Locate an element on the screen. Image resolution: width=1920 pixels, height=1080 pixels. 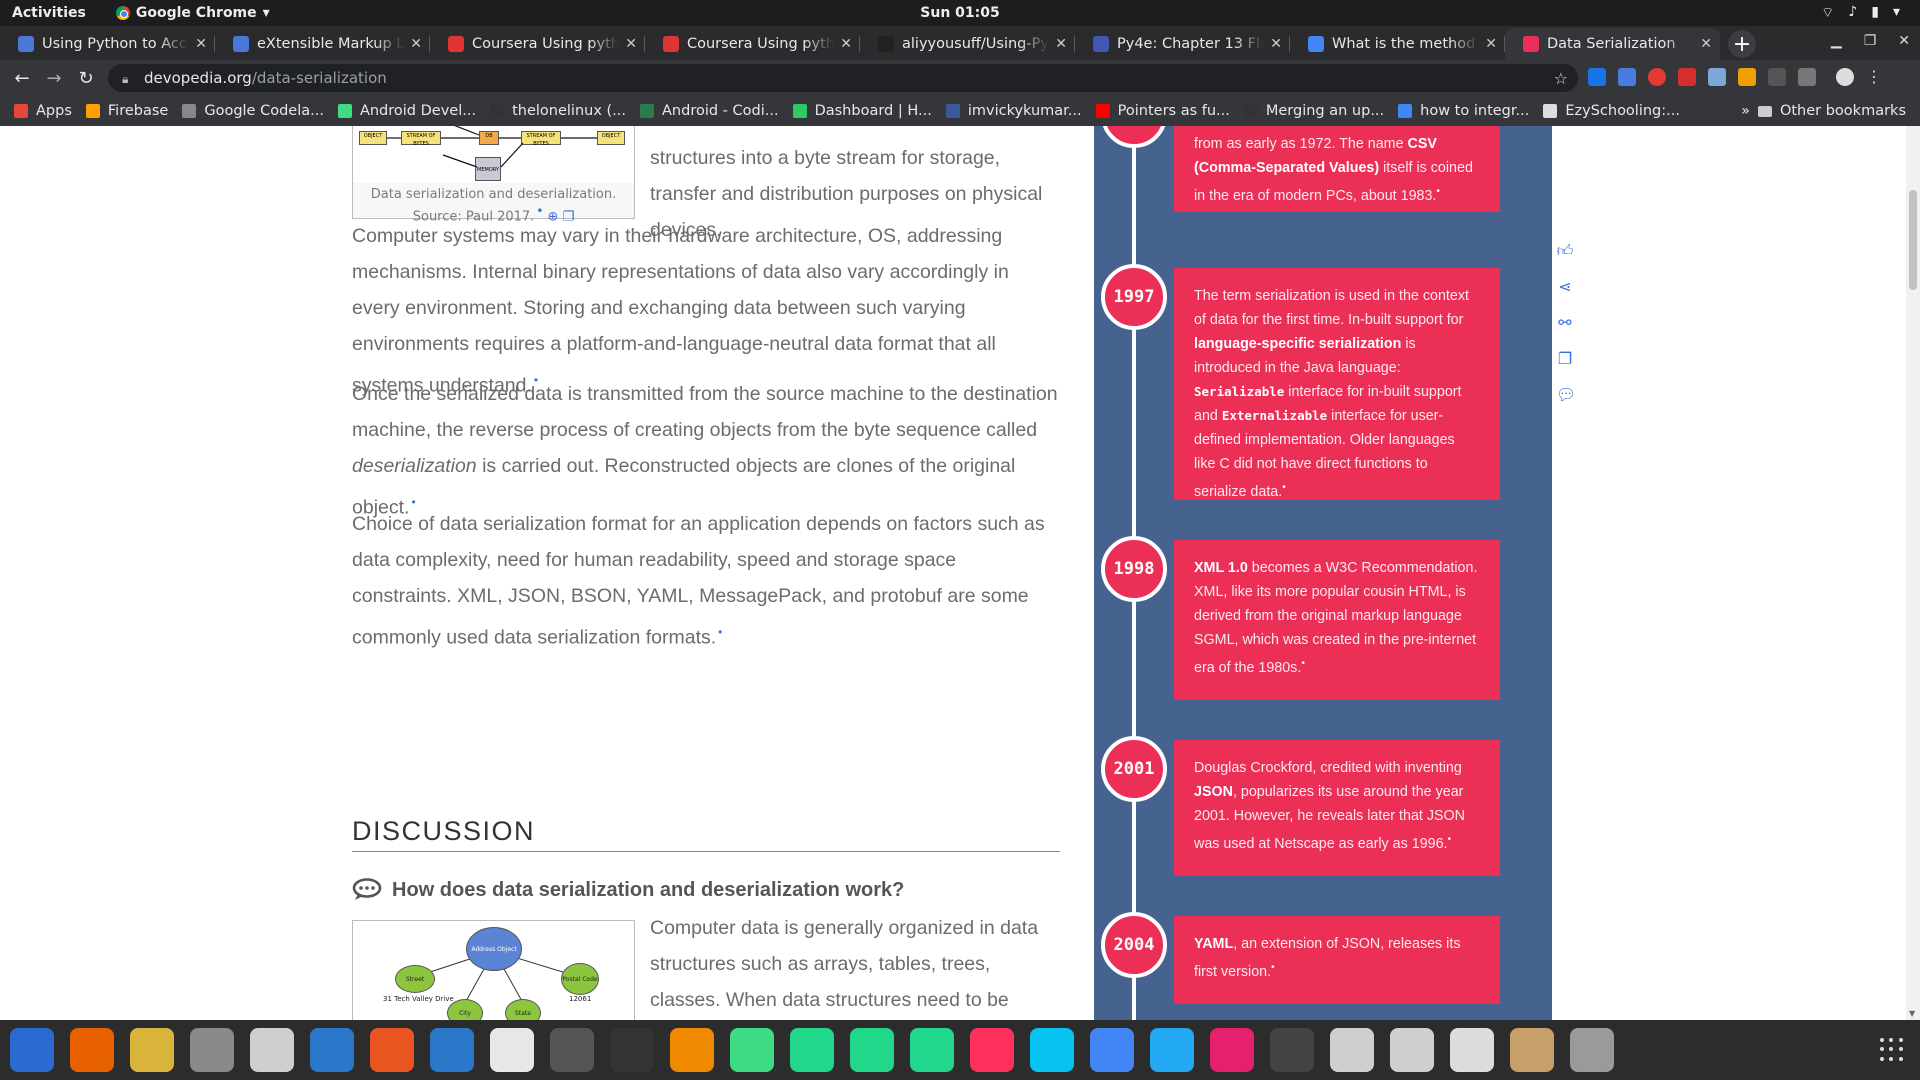
other-bookmarks: Other bookmarks is located at coordinates (1831, 111).